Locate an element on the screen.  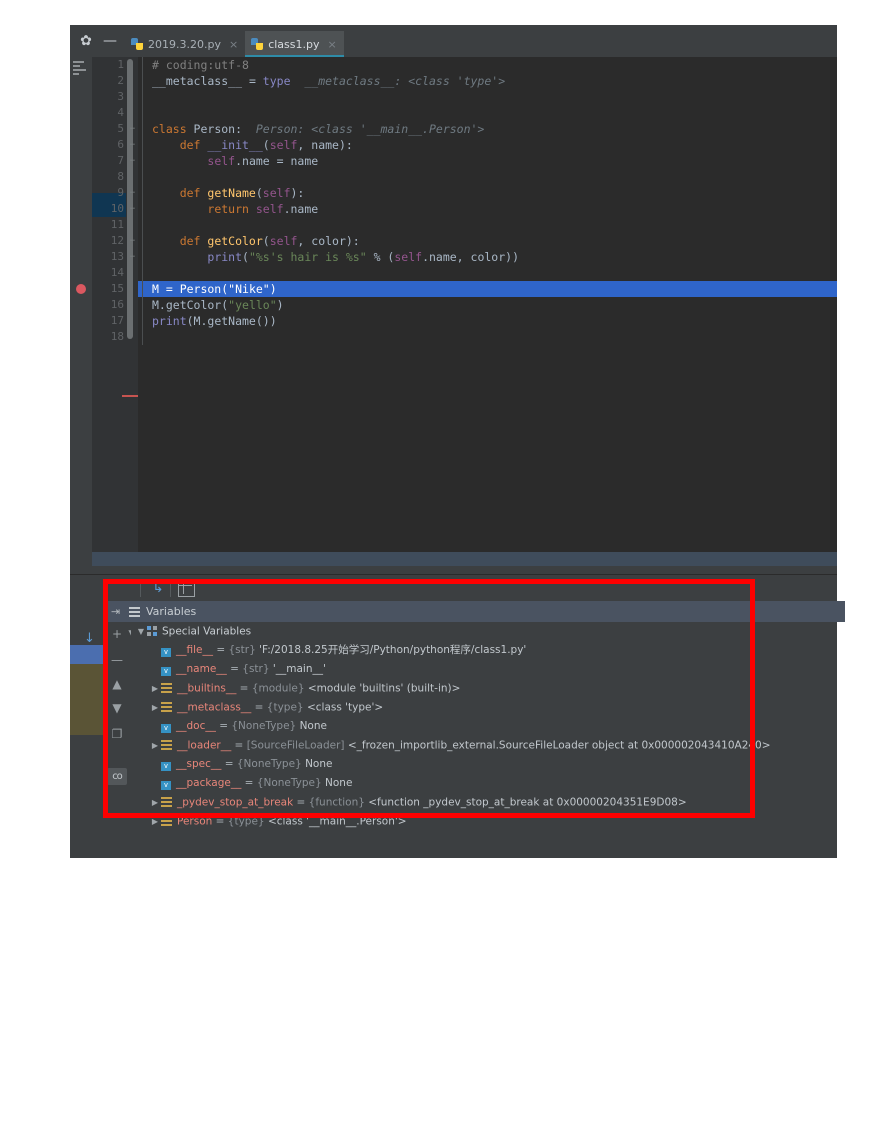
code-line: 1 # coding:utf-8 is located at coordinates (477, 65).